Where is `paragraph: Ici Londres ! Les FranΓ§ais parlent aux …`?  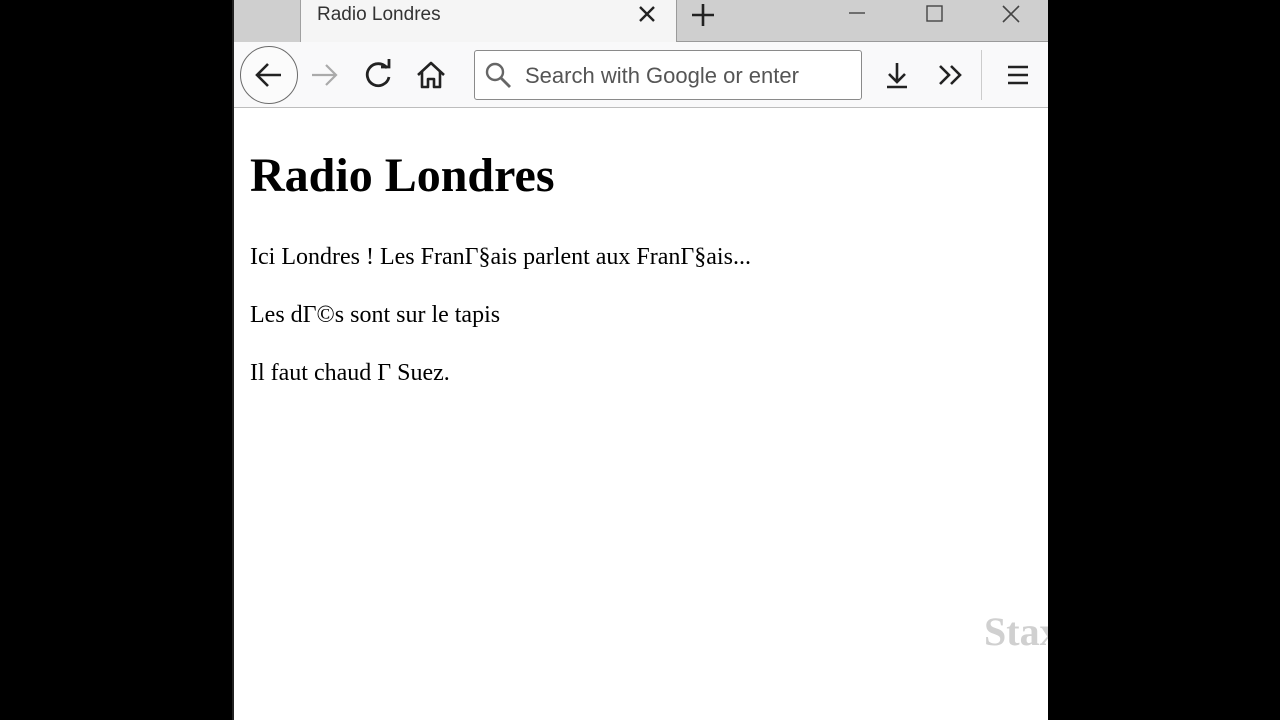
paragraph: Ici Londres ! Les FranΓ§ais parlent aux … is located at coordinates (500, 257).